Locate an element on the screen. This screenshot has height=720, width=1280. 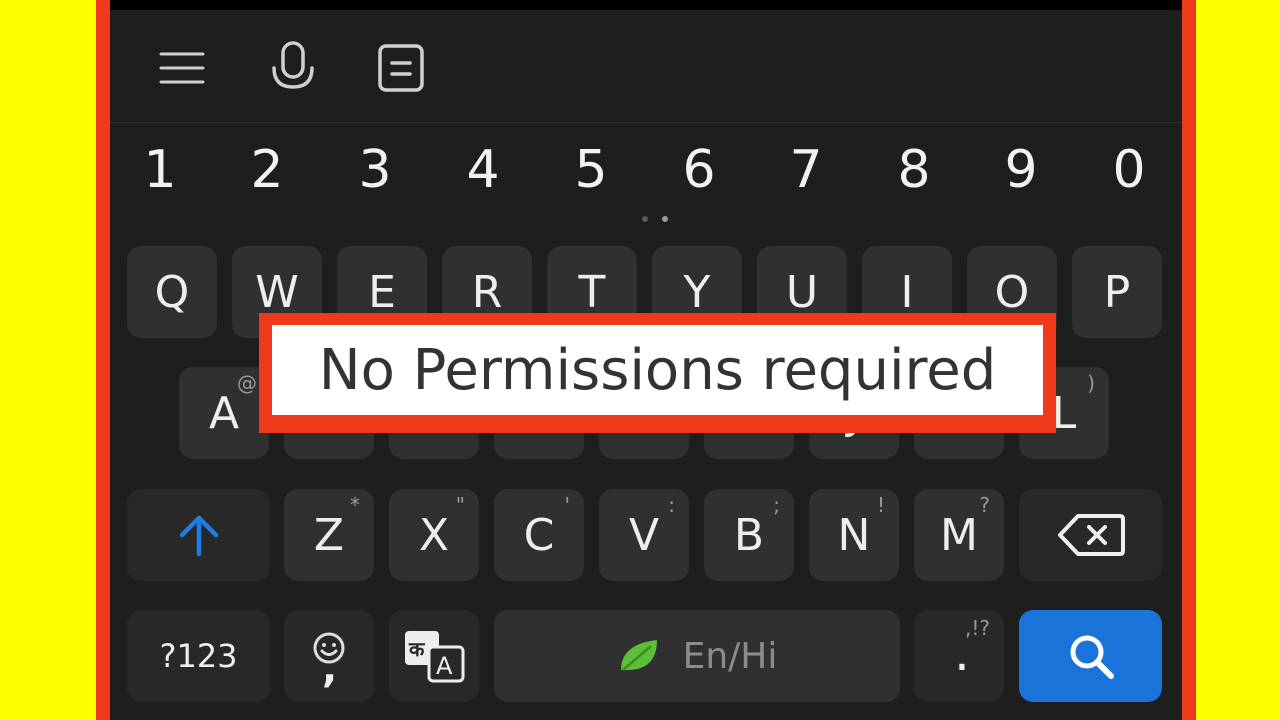
key-b: B ; is located at coordinates (749, 535).